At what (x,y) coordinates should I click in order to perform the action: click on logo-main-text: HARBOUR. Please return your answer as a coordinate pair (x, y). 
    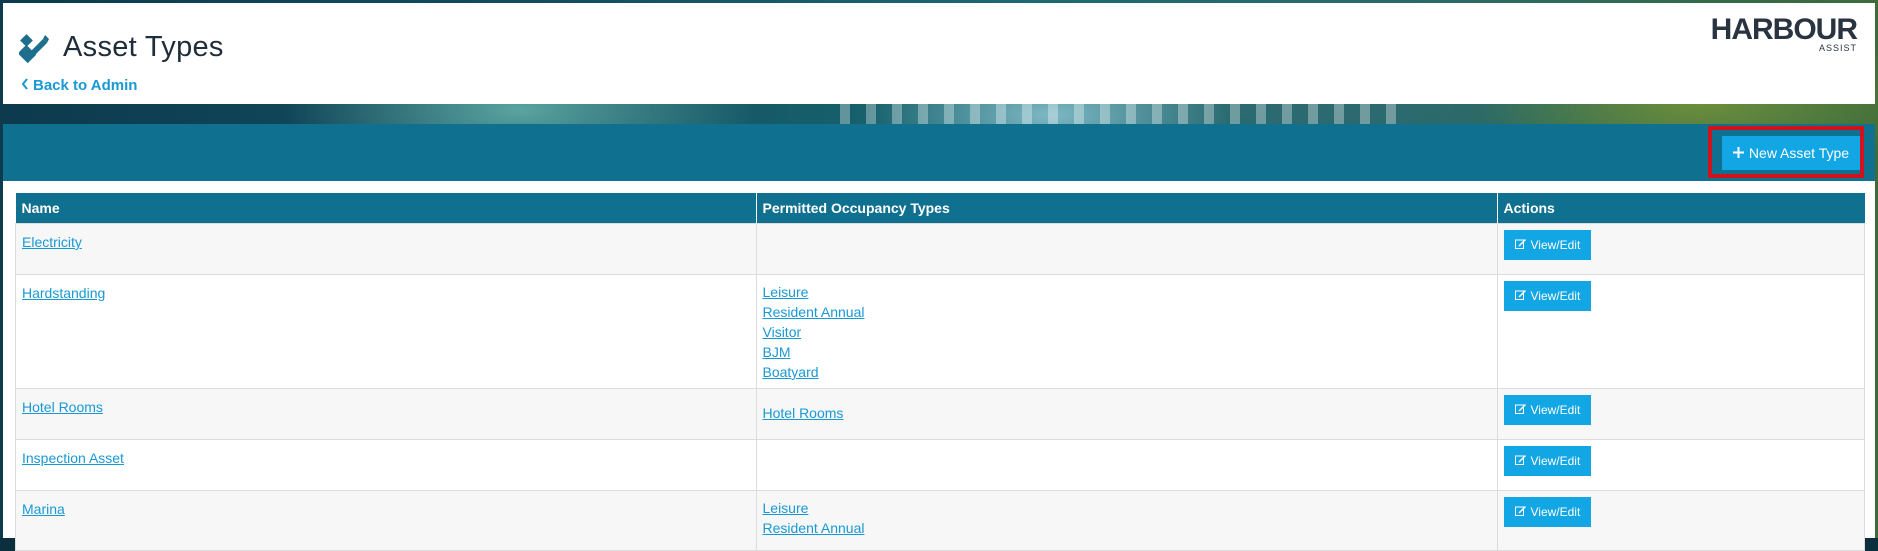
    Looking at the image, I should click on (1784, 29).